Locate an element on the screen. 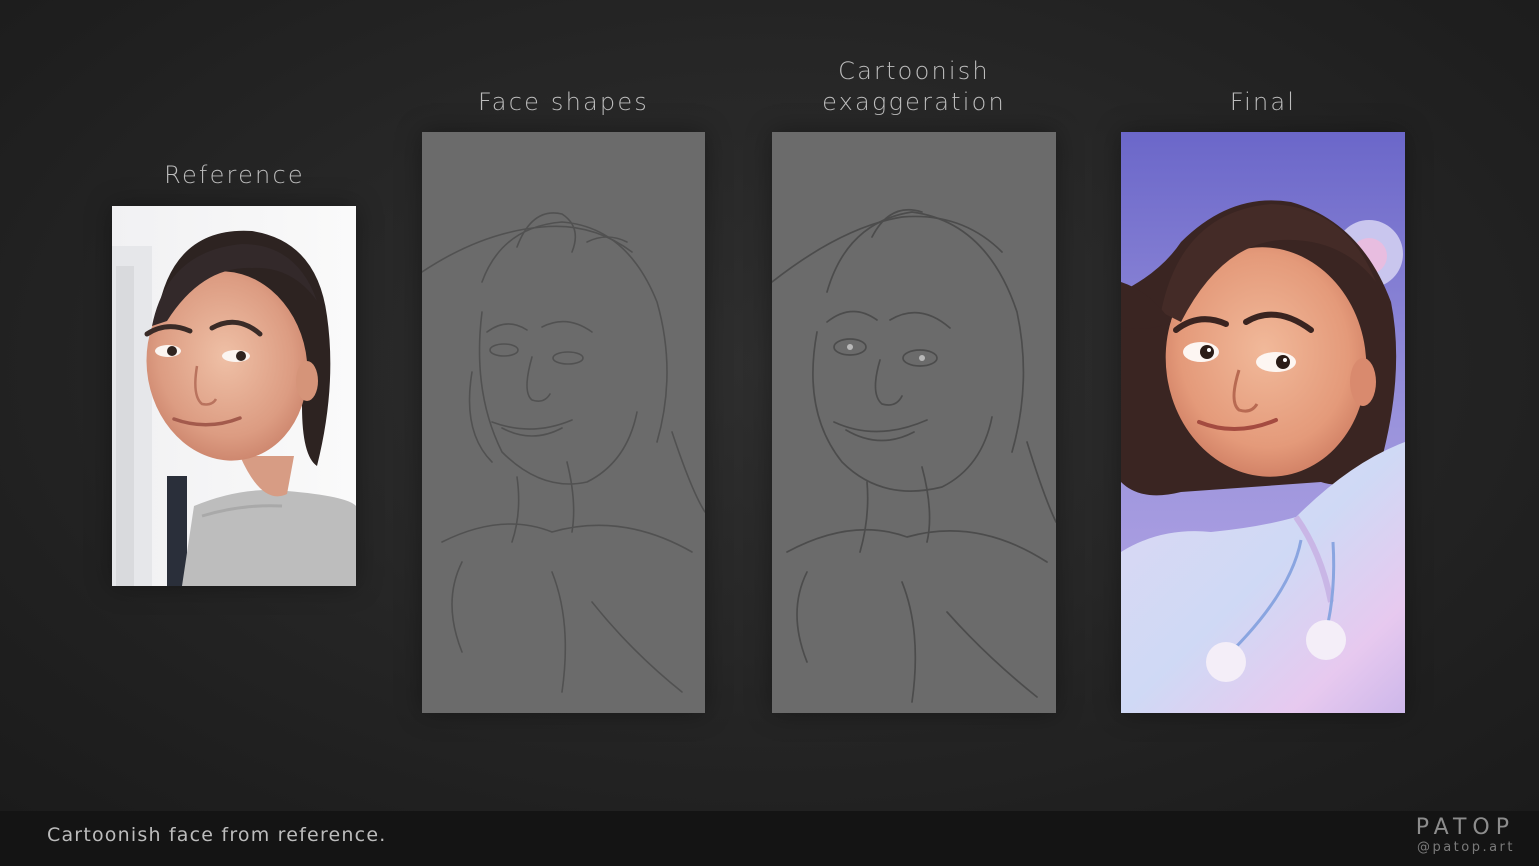 Image resolution: width=1539 pixels, height=866 pixels. slide-caption: Cartoonish face from reference. is located at coordinates (217, 835).